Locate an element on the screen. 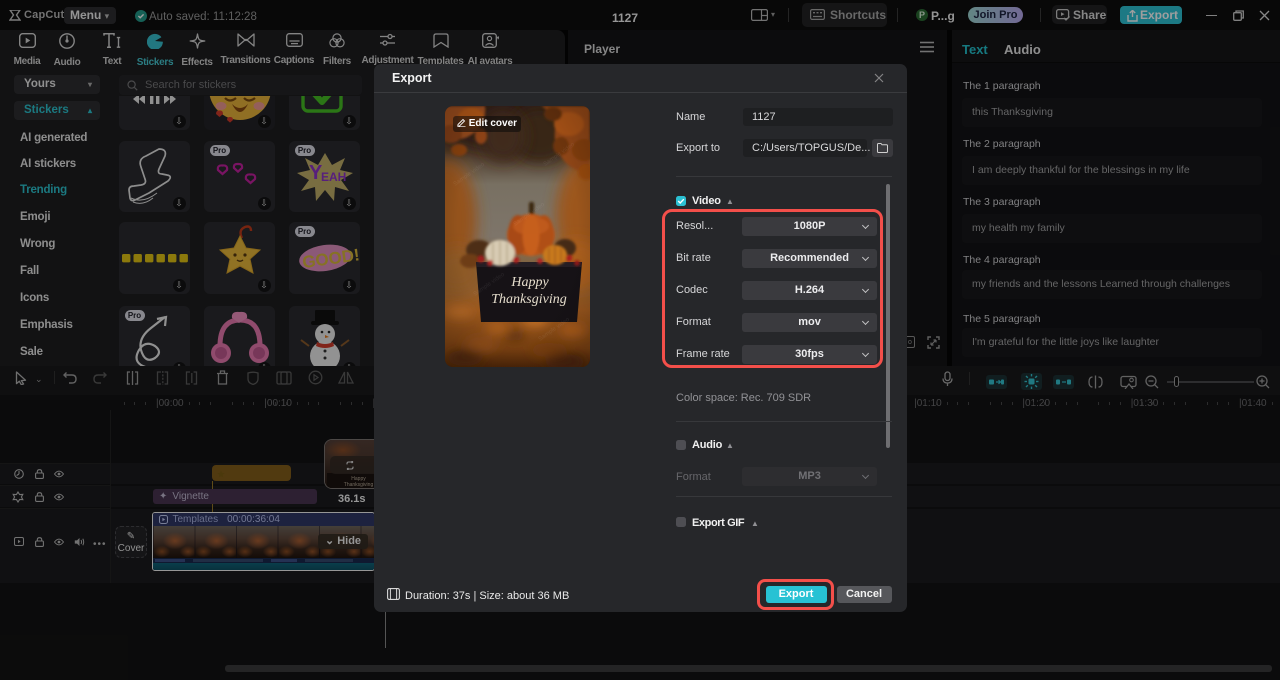  svg-text: Thanksgiving is located at coordinates (528, 299).